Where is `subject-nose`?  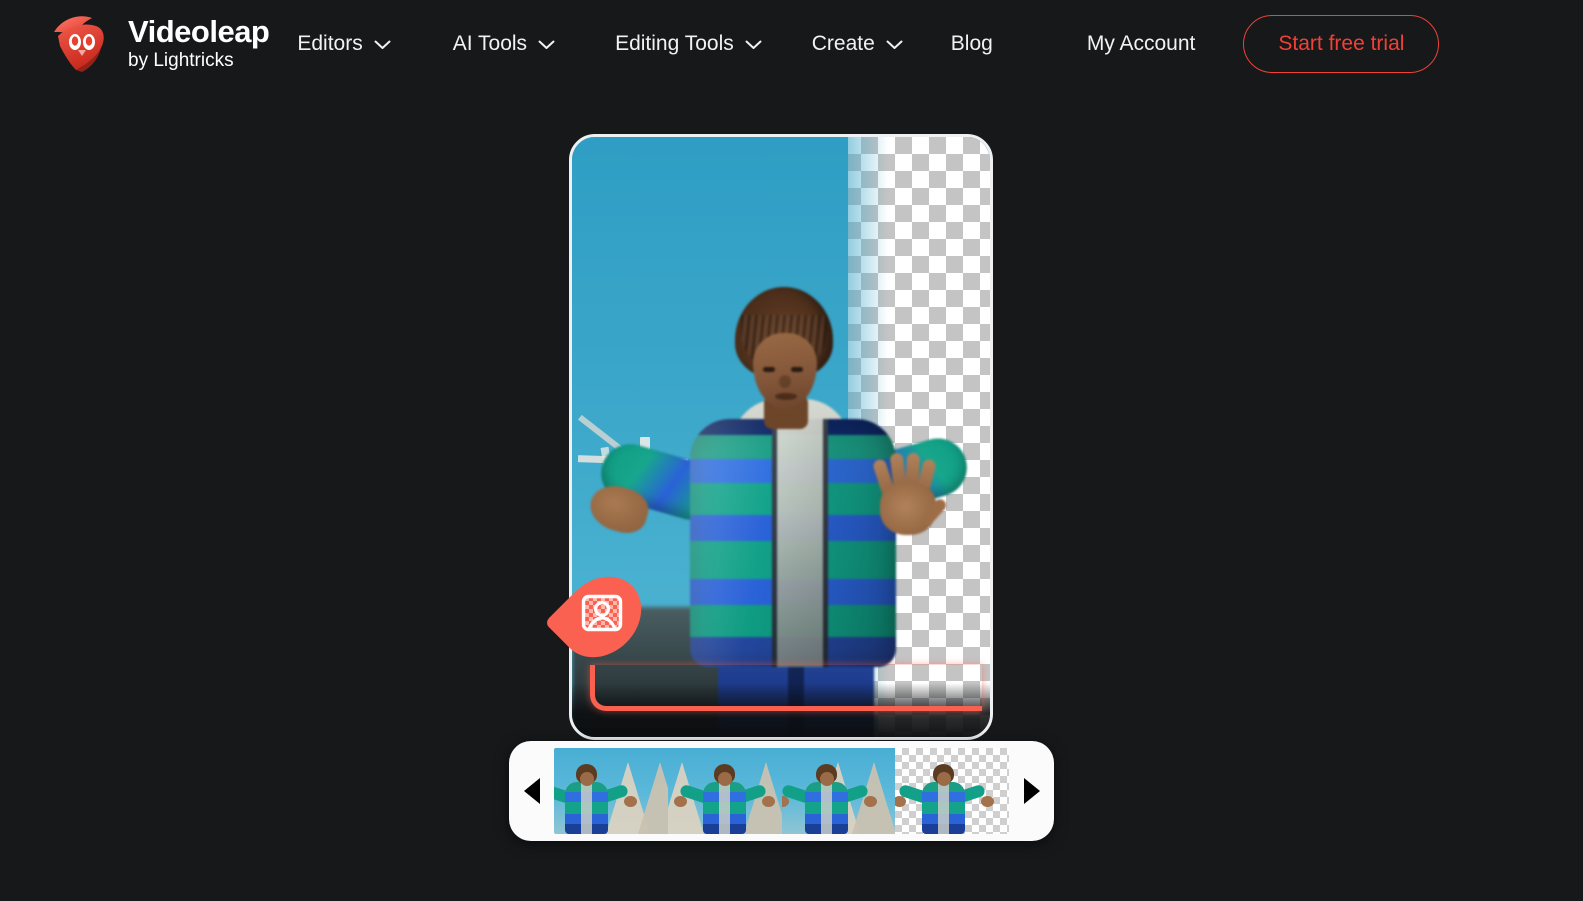 subject-nose is located at coordinates (785, 381).